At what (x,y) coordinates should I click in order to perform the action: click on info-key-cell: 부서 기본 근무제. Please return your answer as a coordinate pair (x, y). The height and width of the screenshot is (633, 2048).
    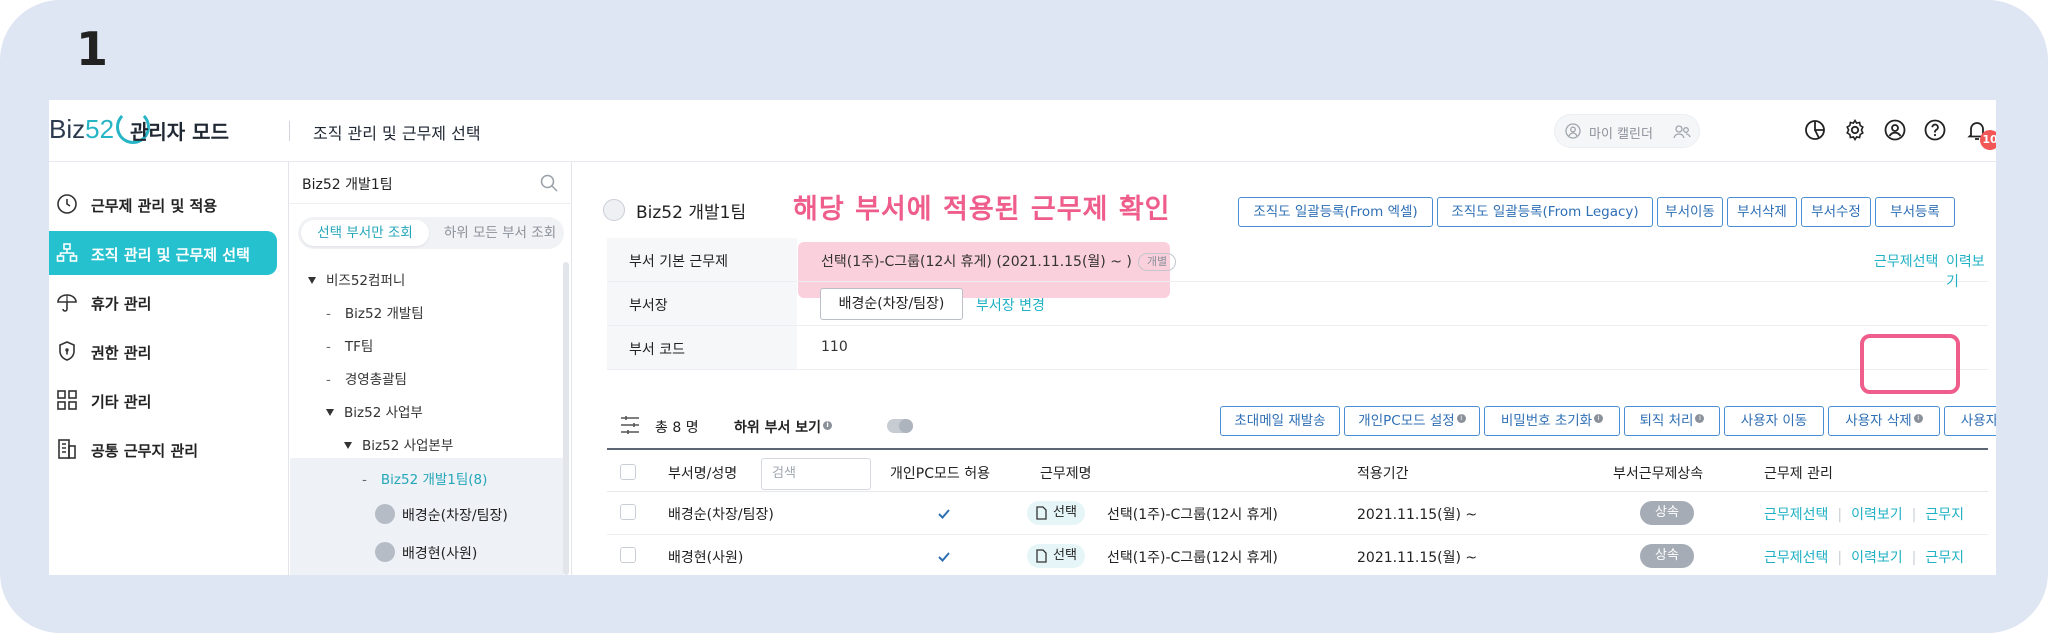
    Looking at the image, I should click on (702, 259).